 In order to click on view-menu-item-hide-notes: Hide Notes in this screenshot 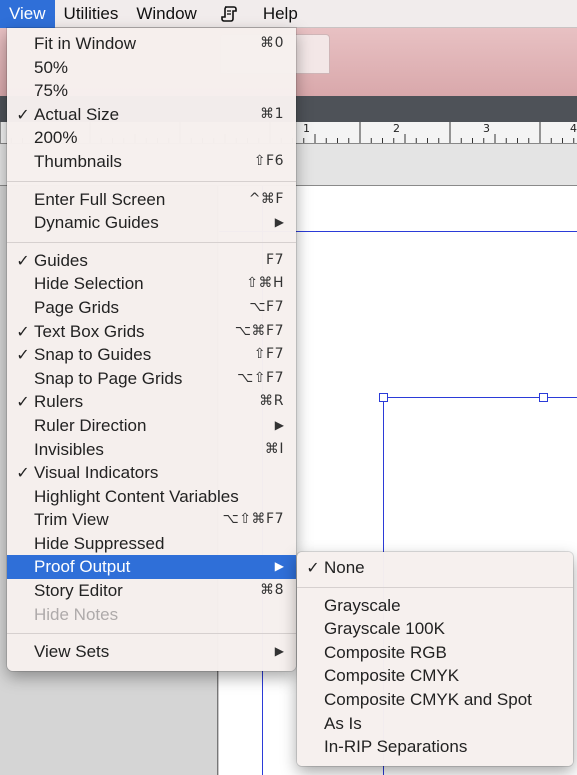, I will do `click(151, 615)`.